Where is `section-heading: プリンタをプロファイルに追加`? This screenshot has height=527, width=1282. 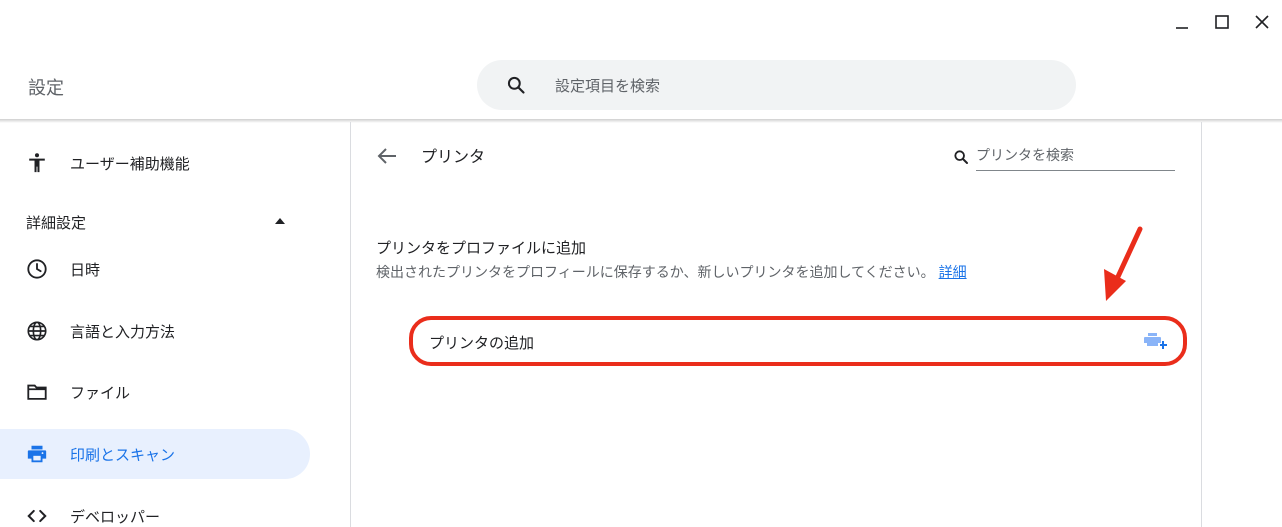 section-heading: プリンタをプロファイルに追加 is located at coordinates (481, 248).